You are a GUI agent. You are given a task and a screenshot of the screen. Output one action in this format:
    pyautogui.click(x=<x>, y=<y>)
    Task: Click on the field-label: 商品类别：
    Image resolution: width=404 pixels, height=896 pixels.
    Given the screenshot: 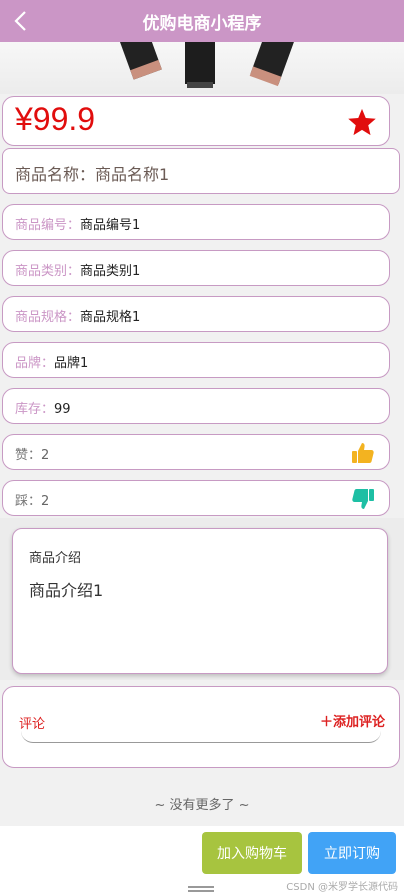 What is the action you would take?
    pyautogui.click(x=48, y=271)
    